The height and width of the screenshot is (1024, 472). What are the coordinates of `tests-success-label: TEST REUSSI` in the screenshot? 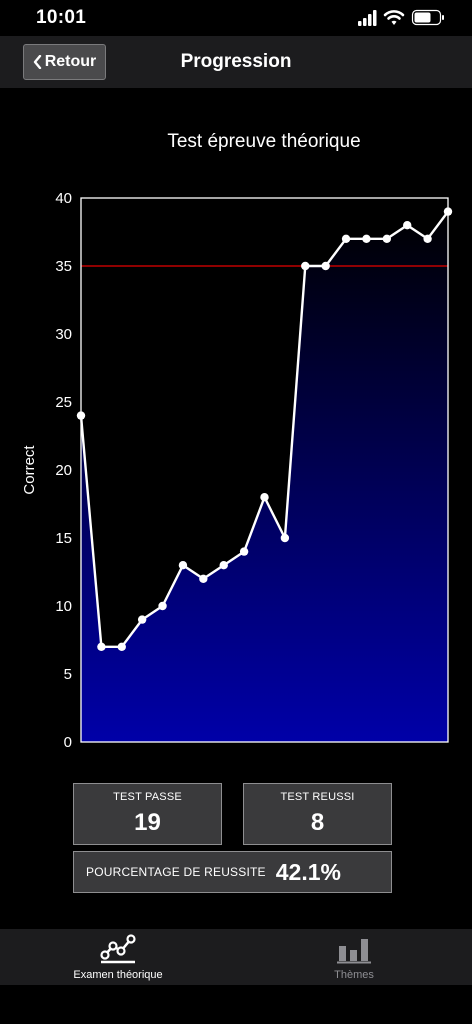 It's located at (317, 797).